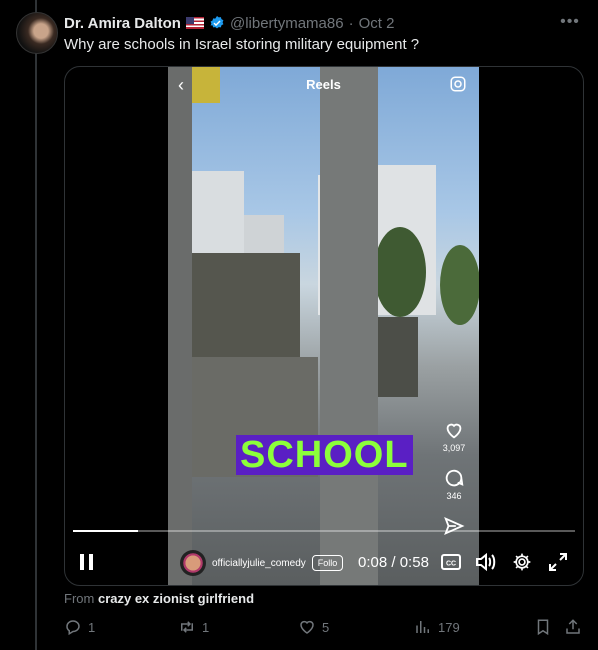  I want to click on reel-comment-count: 346, so click(454, 496).